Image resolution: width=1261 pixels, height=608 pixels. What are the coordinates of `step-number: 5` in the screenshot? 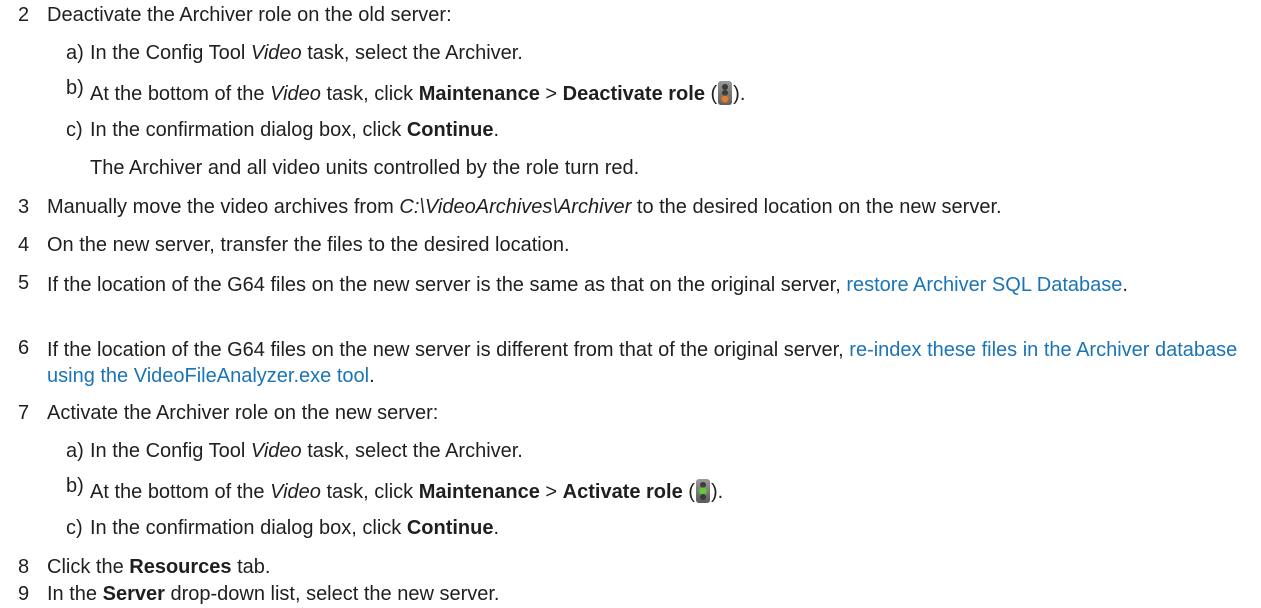 It's located at (24, 283).